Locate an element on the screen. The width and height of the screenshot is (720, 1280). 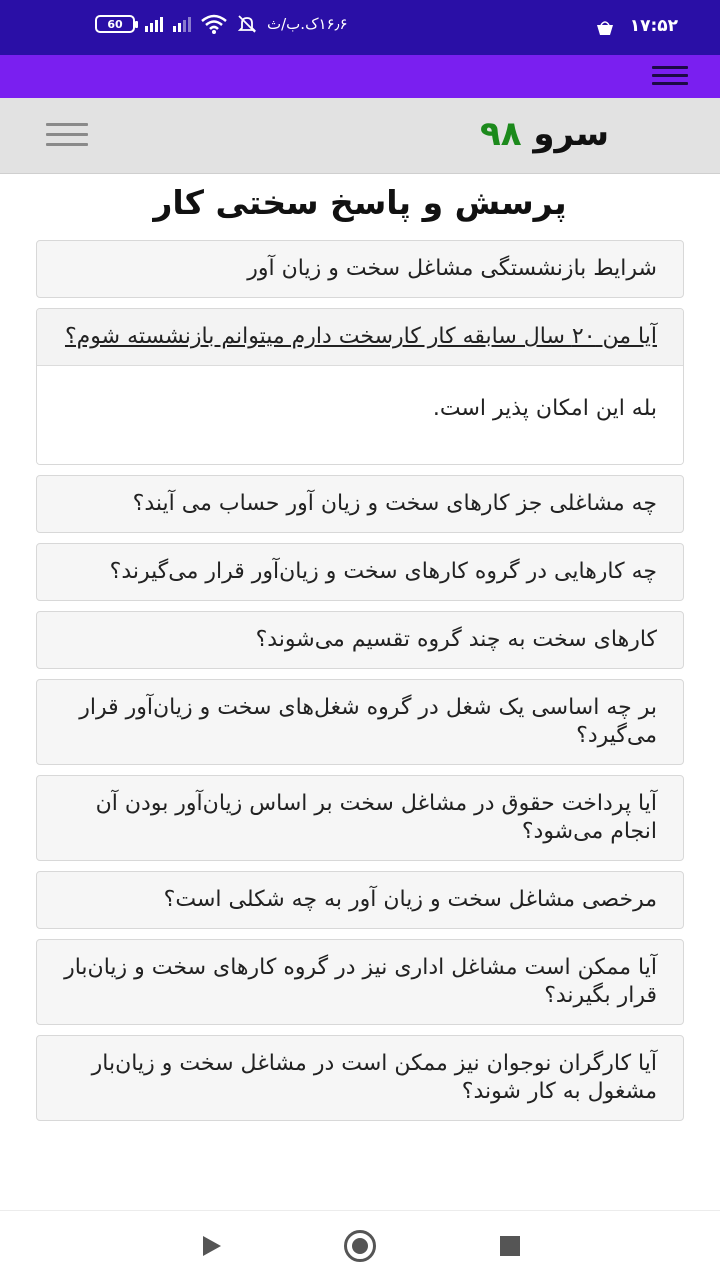
battery-level: 60 is located at coordinates (115, 24).